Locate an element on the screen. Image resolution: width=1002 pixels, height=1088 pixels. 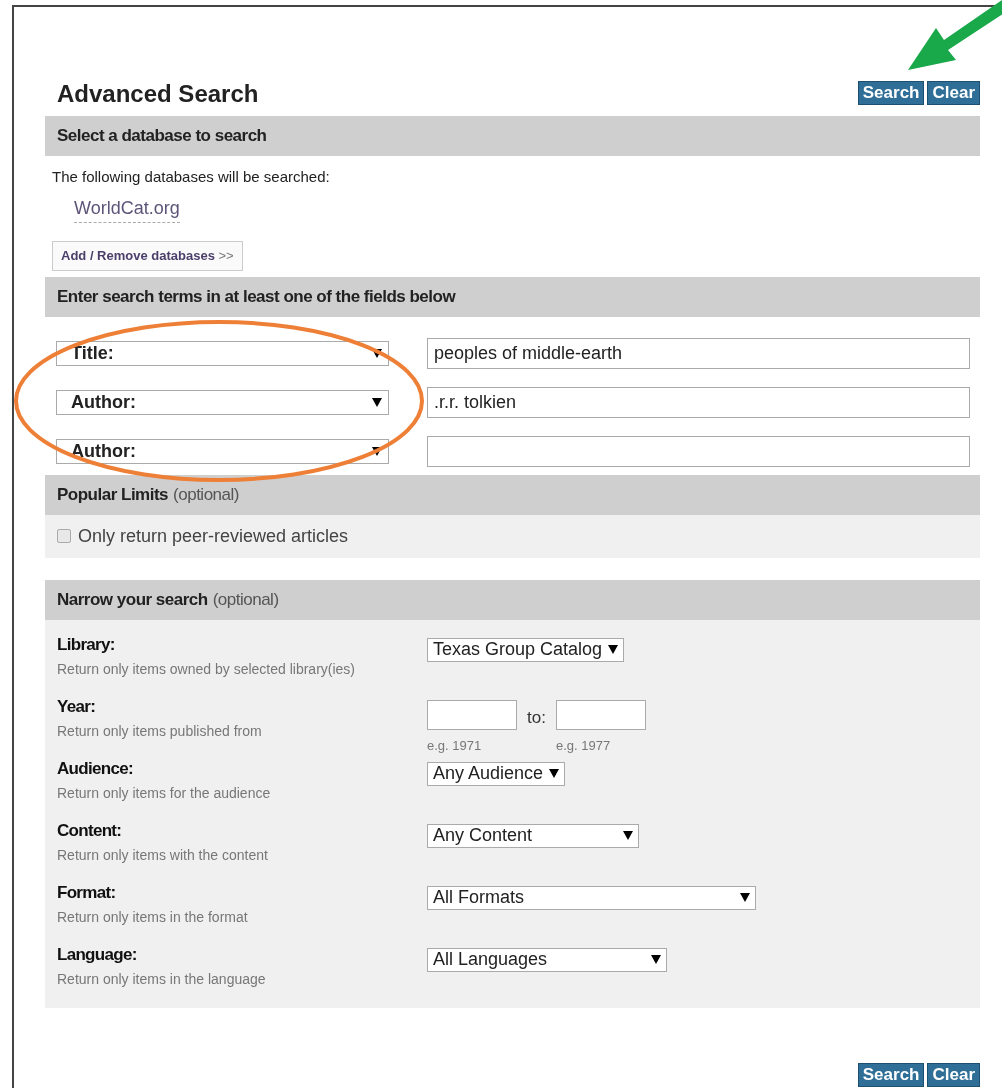
filter-select: Texas Group Catalog is located at coordinates (526, 649).